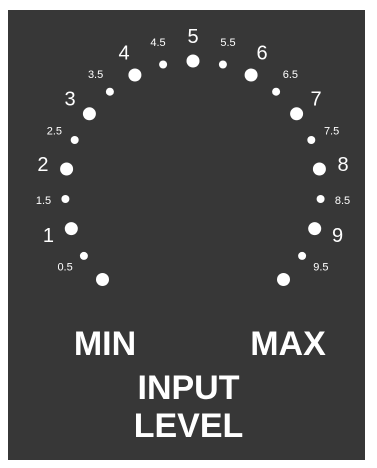  What do you see at coordinates (123, 54) in the screenshot?
I see `dial-label-4: 4` at bounding box center [123, 54].